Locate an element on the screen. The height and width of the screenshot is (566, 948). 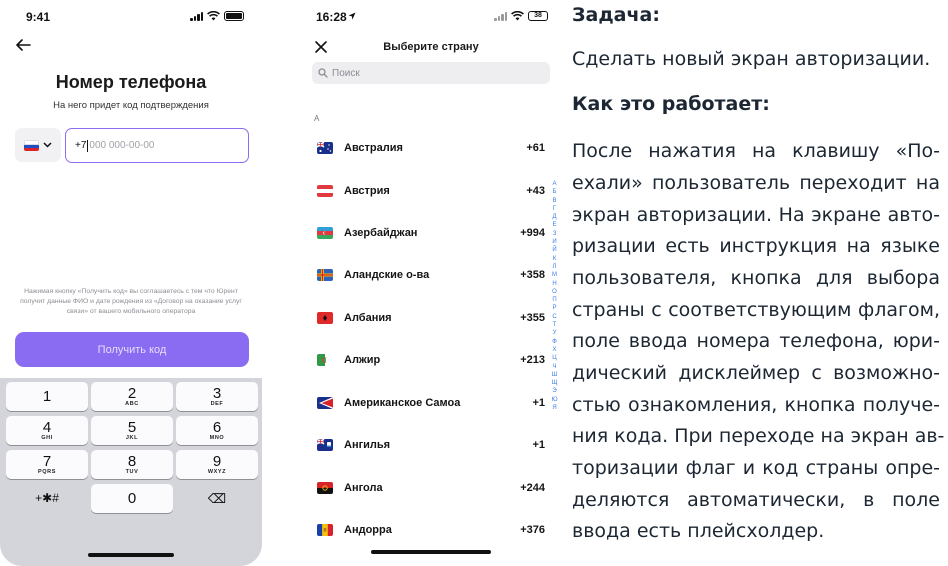
backspace-icon: ⌫ is located at coordinates (217, 498).